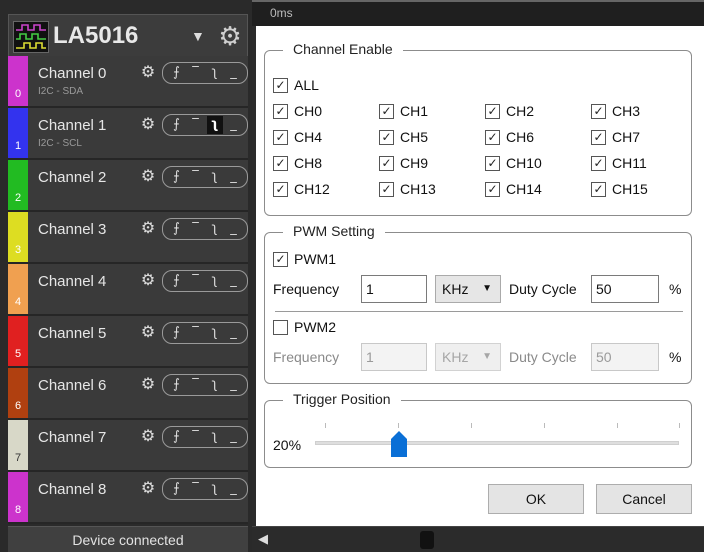  Describe the element at coordinates (513, 163) in the screenshot. I see `checkbox-ch10: ✓ CH10` at that location.